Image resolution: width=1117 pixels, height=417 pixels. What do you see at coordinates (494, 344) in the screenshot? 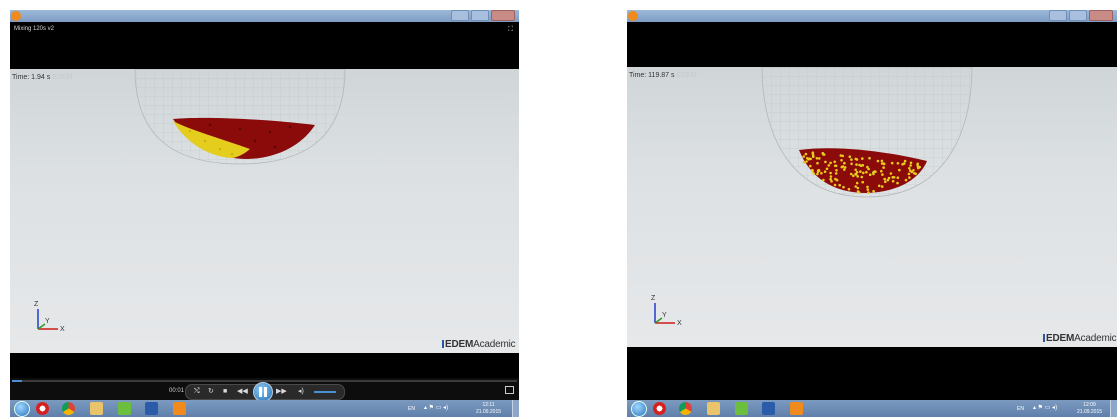
I see `logo-suffix: Academic` at bounding box center [494, 344].